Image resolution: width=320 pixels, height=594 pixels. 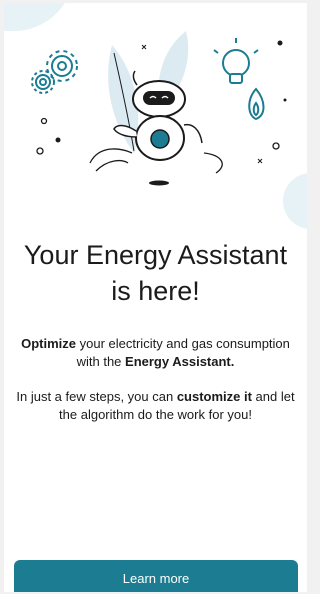 I want to click on title-line-1: Your Energy Assistant, so click(x=155, y=255).